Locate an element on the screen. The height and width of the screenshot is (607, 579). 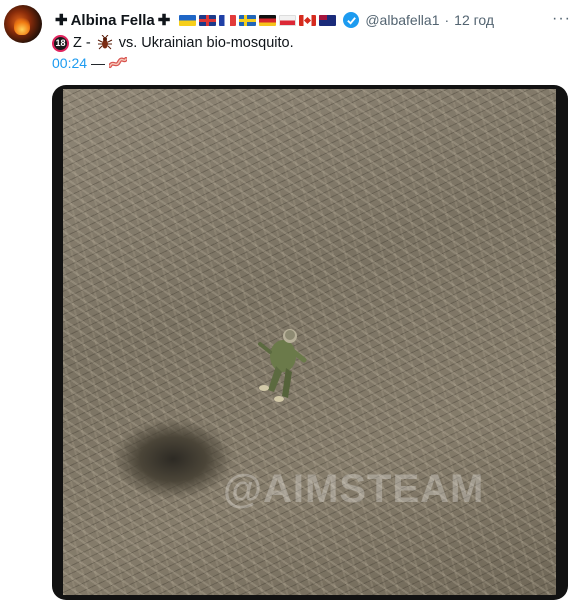
tweet-text-prefix: Z - is located at coordinates (82, 43).